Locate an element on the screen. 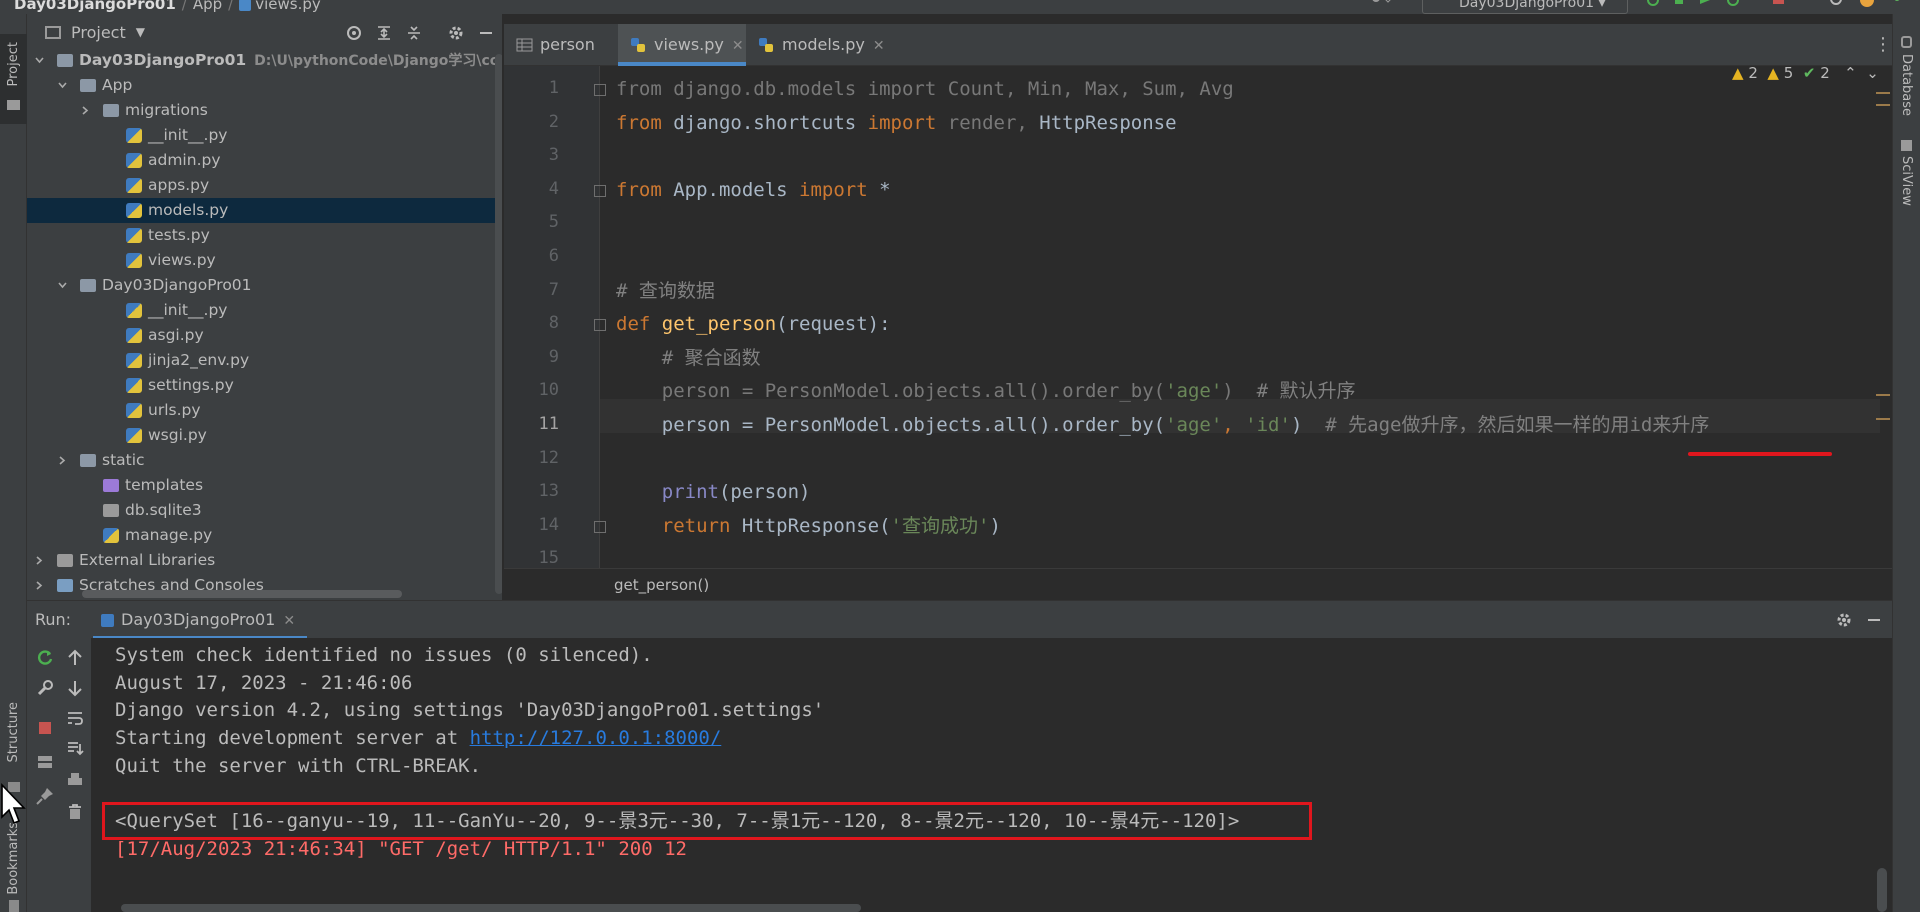 Image resolution: width=1920 pixels, height=912 pixels. database-tool-tab: Database is located at coordinates (1906, 85).